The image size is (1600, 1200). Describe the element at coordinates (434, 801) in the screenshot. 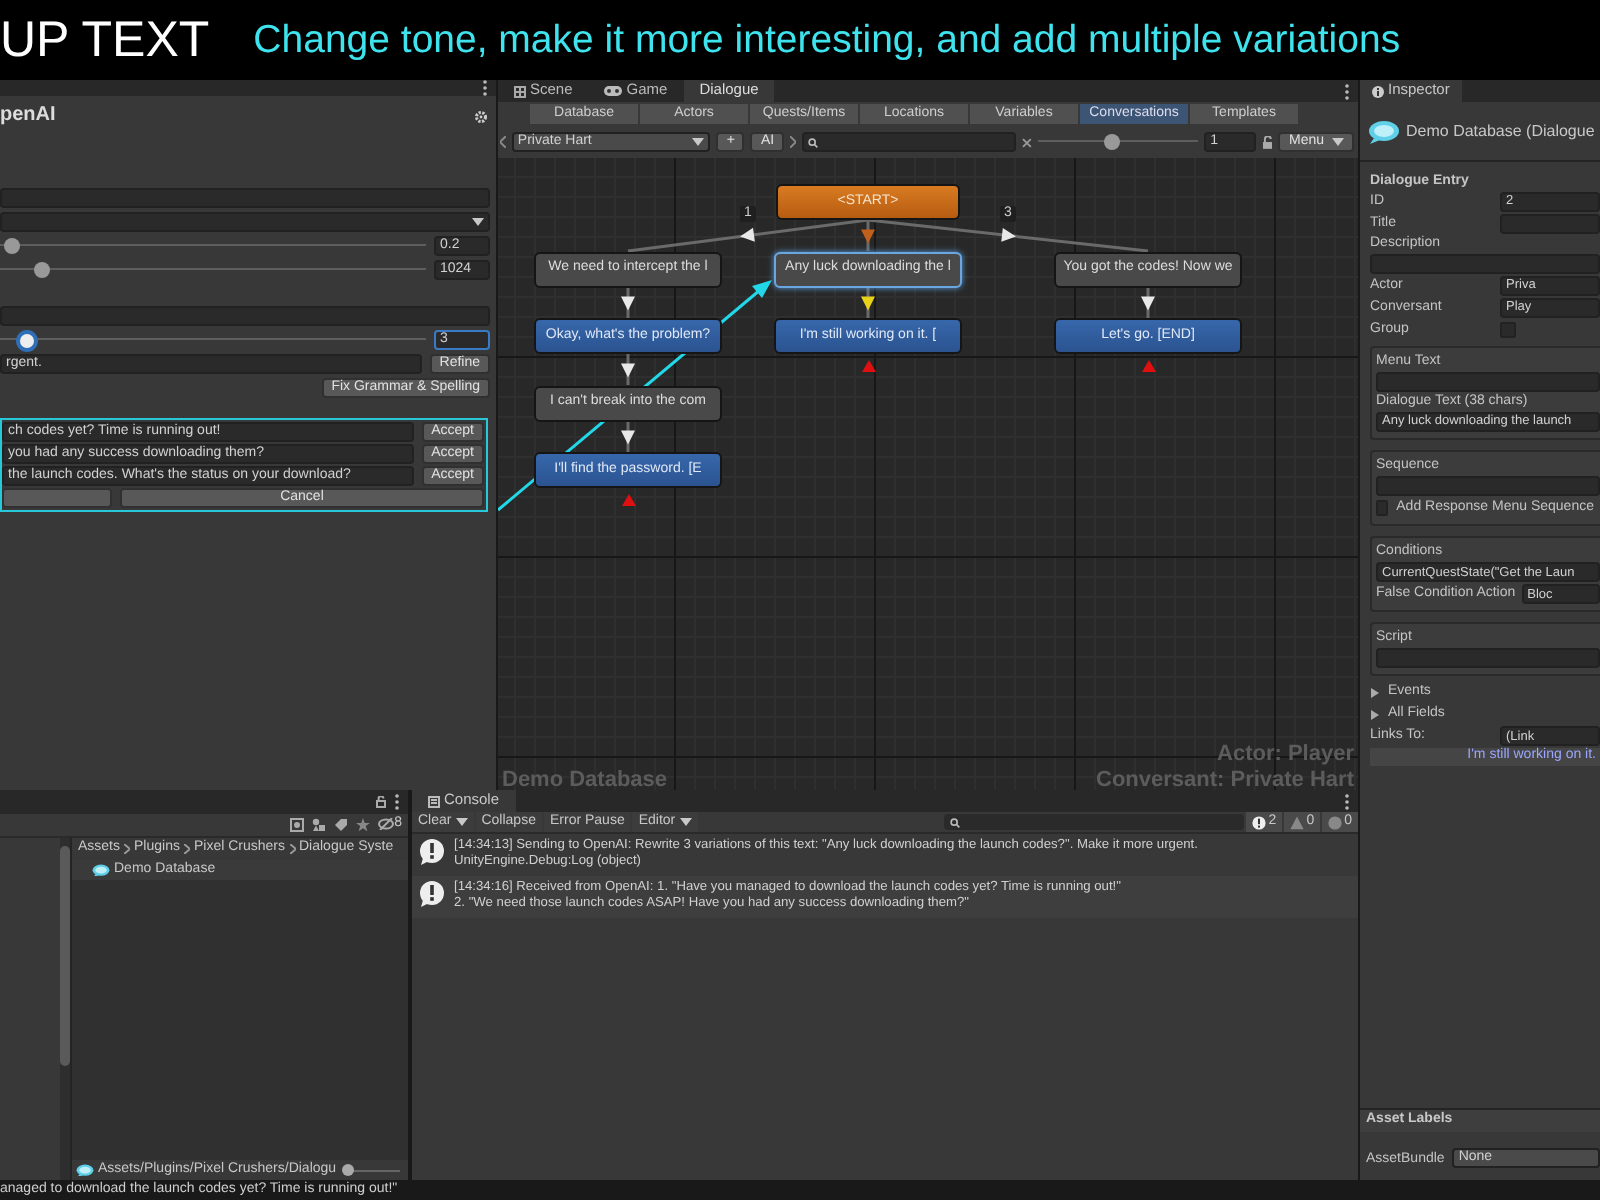

I see `console-icon` at that location.